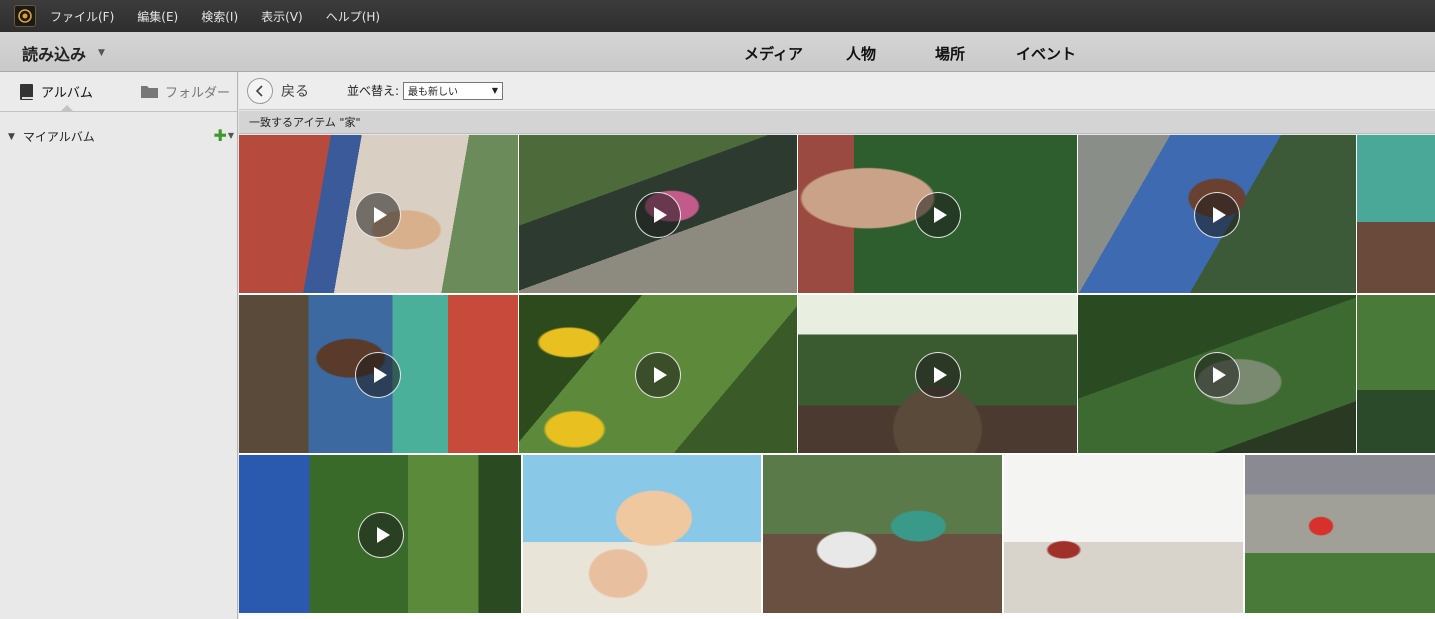 Image resolution: width=1435 pixels, height=619 pixels. I want to click on expand-triangle-icon: ▼, so click(11, 137).